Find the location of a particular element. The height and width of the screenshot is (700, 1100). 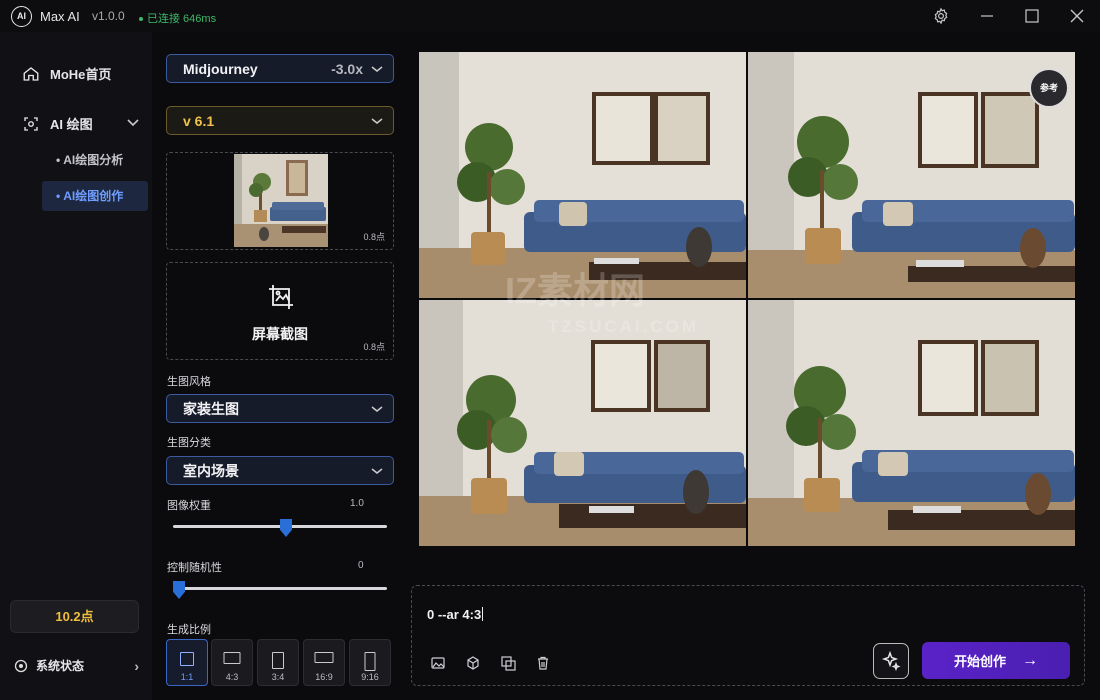

category-value: 室内场景 is located at coordinates (211, 470).